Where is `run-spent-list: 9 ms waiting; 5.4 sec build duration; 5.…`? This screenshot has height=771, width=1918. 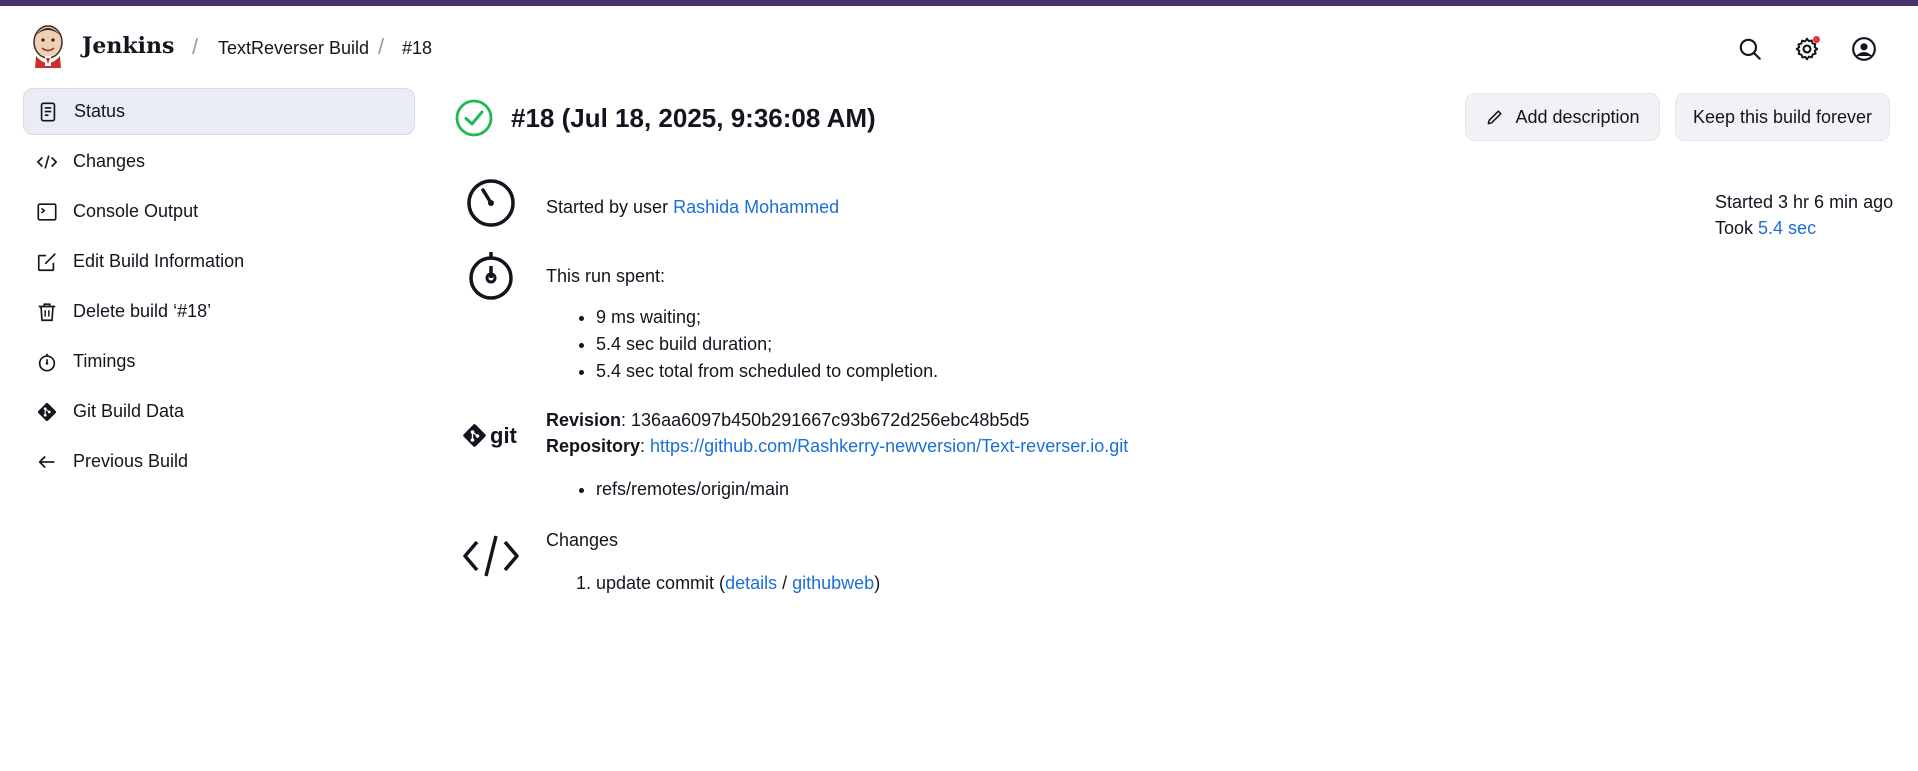 run-spent-list: 9 ms waiting; 5.4 sec build duration; 5.… is located at coordinates (742, 344).